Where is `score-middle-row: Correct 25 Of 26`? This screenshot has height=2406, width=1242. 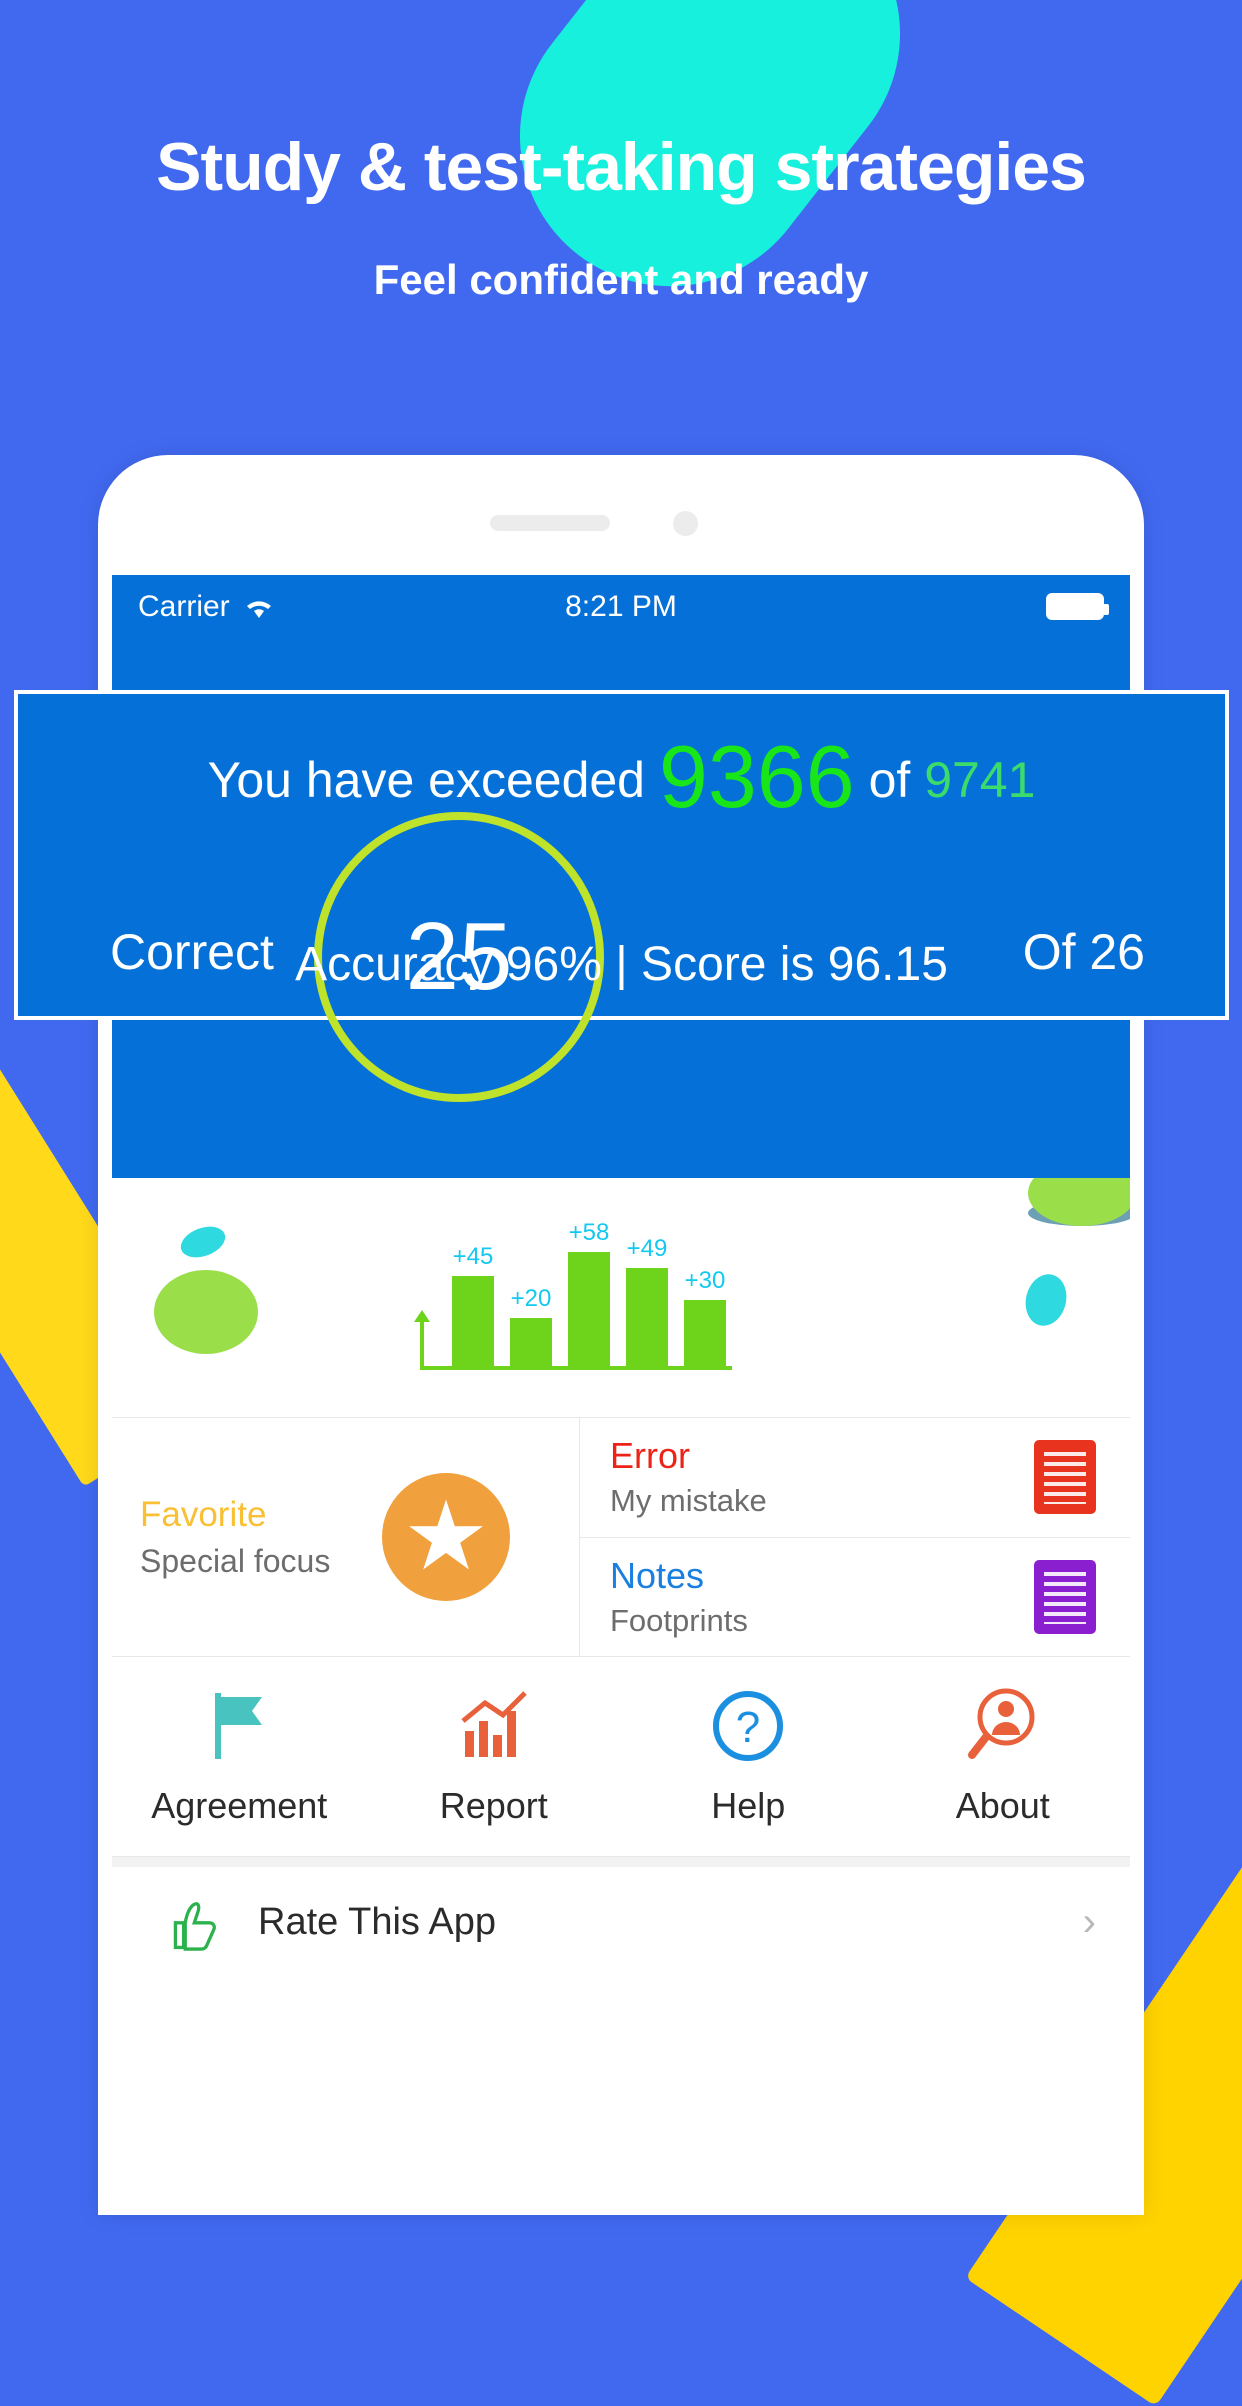 score-middle-row: Correct 25 Of 26 is located at coordinates (621, 957).